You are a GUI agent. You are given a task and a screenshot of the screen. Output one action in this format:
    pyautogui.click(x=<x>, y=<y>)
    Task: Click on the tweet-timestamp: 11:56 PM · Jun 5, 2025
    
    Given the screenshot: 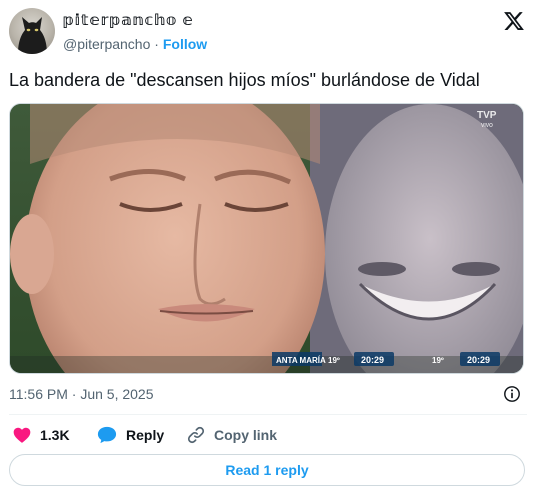 What is the action you would take?
    pyautogui.click(x=81, y=394)
    